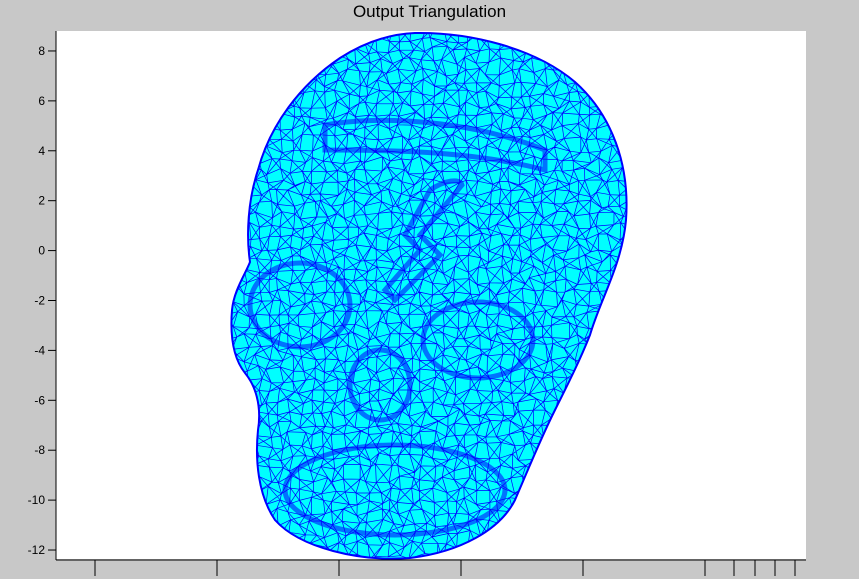 Image resolution: width=859 pixels, height=579 pixels. Describe the element at coordinates (39, 400) in the screenshot. I see `y-tick-label: -6` at that location.